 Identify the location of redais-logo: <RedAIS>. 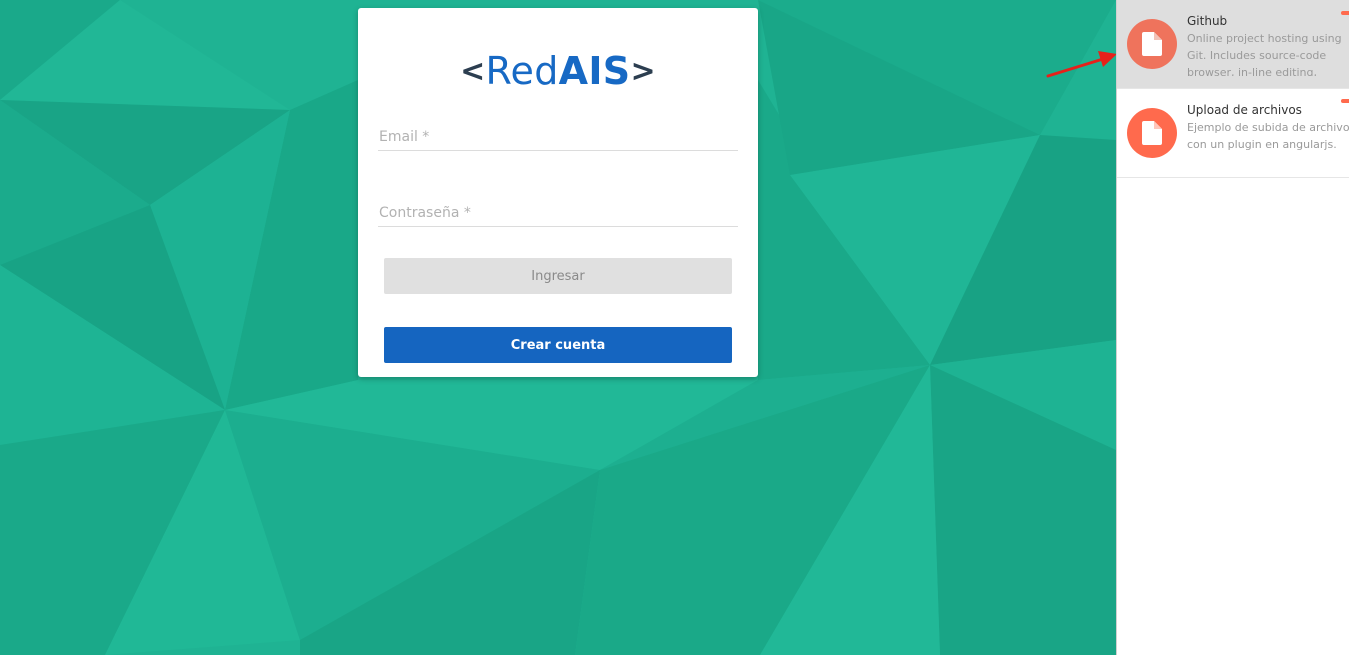
(558, 71).